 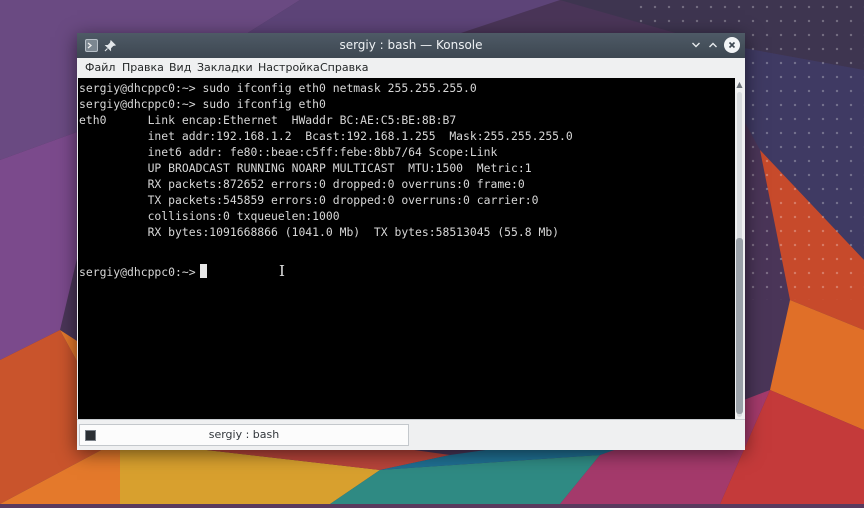 What do you see at coordinates (143, 67) in the screenshot?
I see `menu-edit: Правка` at bounding box center [143, 67].